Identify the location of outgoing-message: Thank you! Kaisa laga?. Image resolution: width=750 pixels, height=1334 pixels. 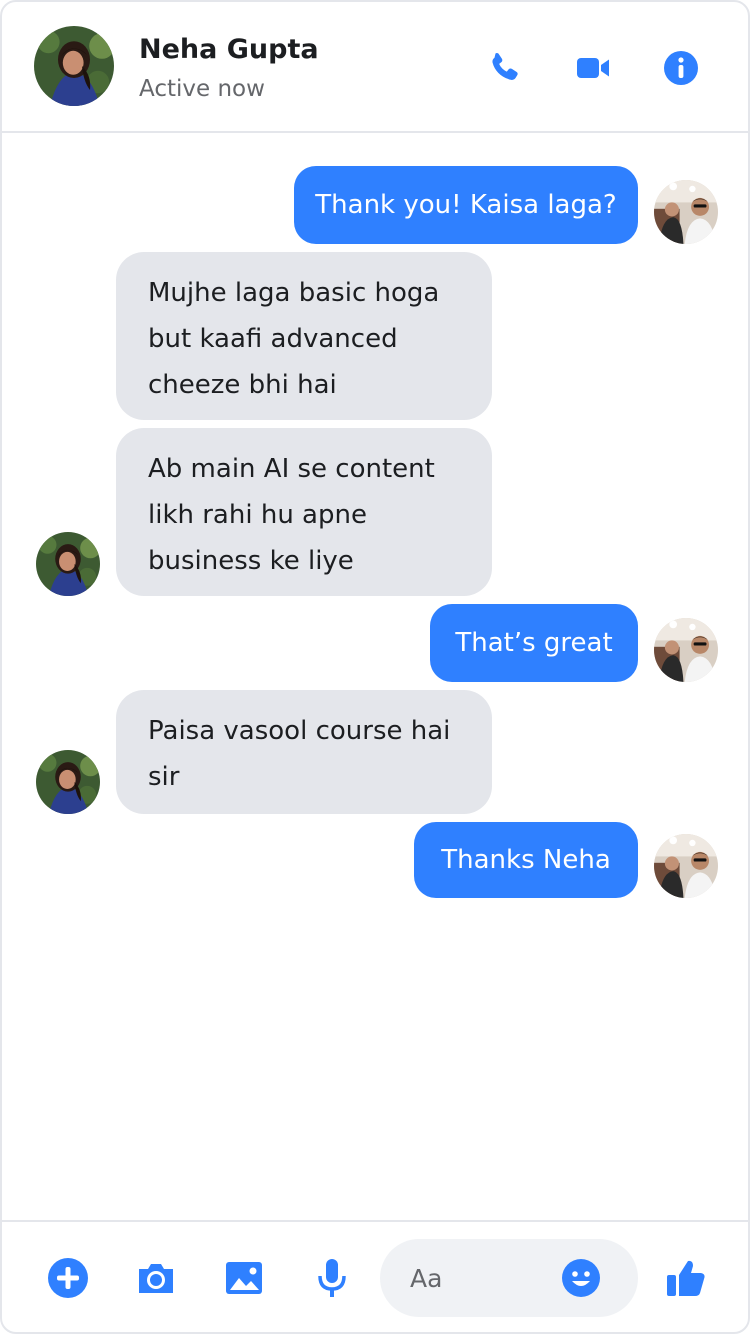
(466, 205).